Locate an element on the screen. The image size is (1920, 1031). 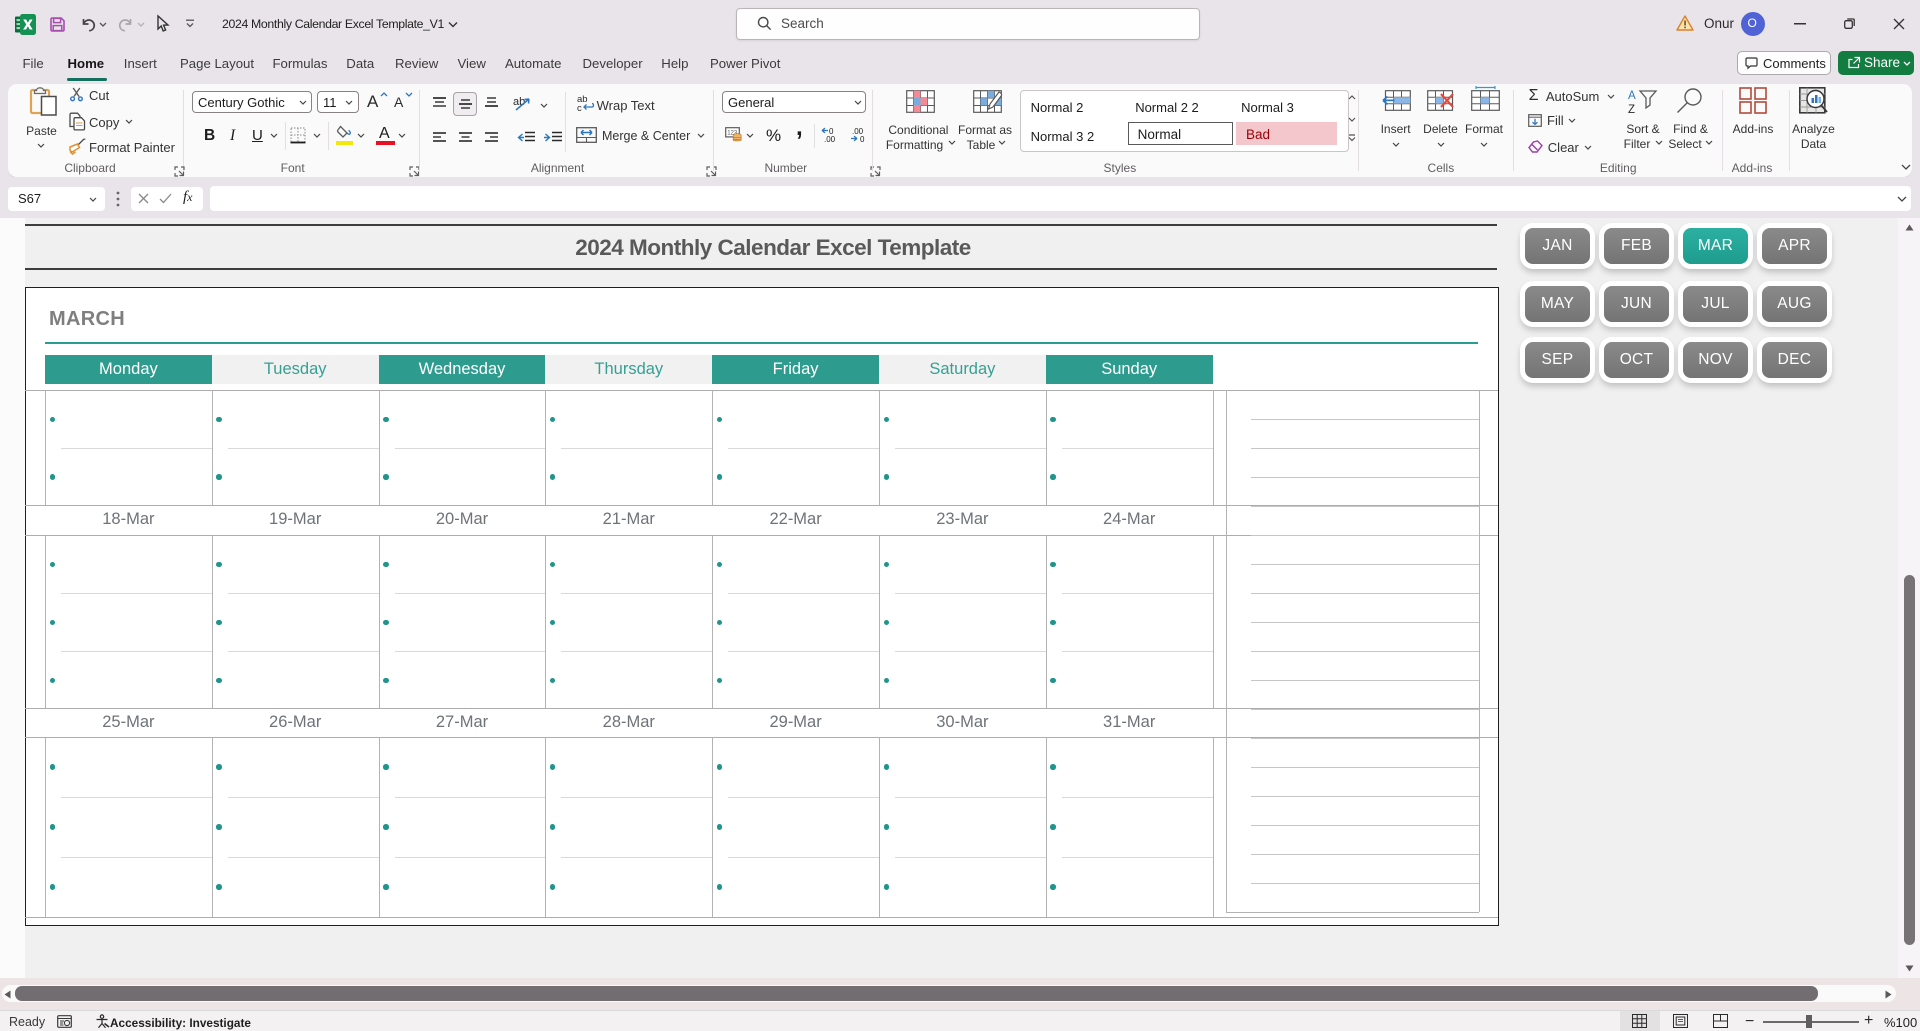
svg-text: A is located at coordinates (1632, 96).